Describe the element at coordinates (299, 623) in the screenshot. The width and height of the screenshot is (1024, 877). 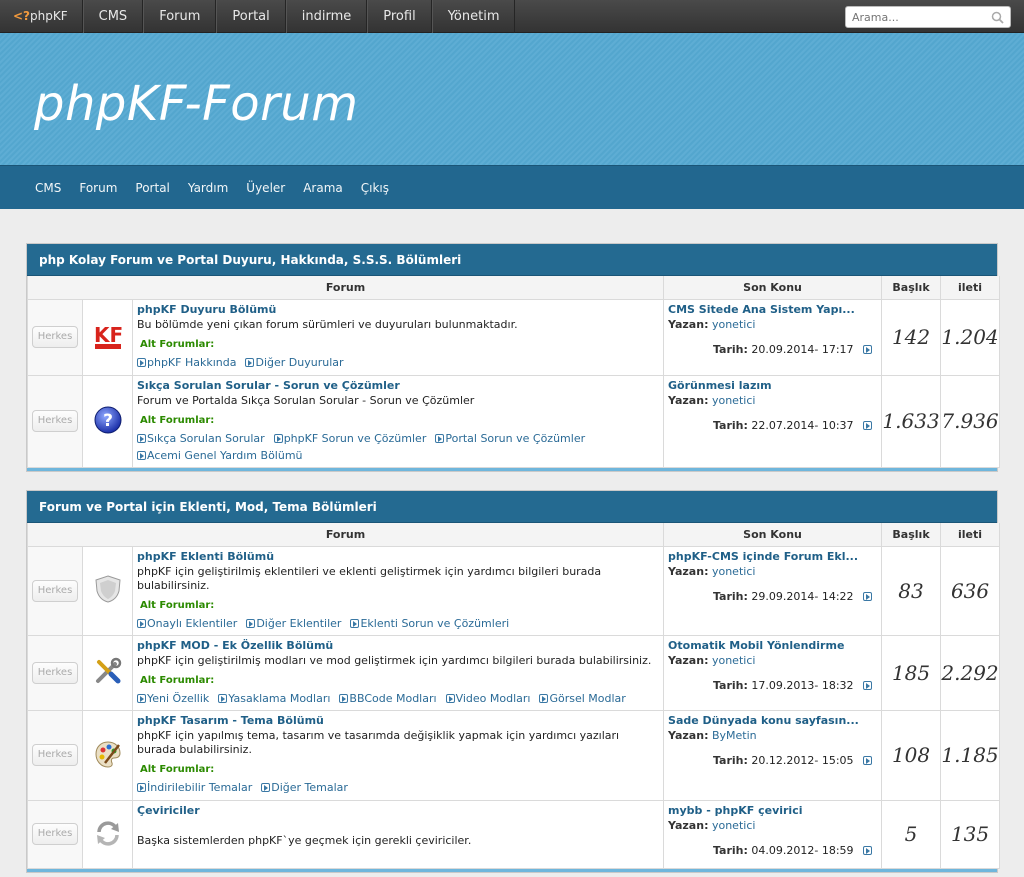
I see `subforum-label: Diğer Eklentiler` at that location.